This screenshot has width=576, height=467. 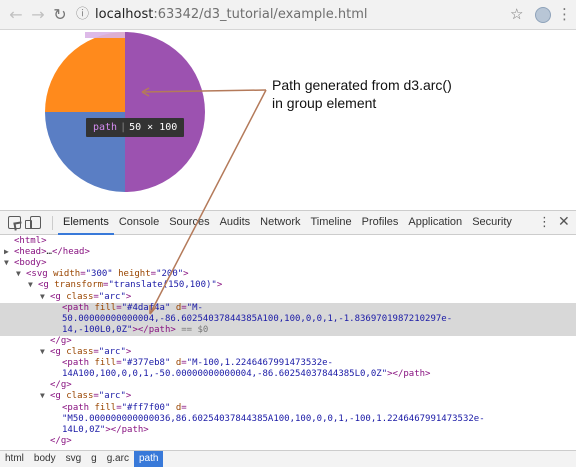 What do you see at coordinates (82, 14) in the screenshot?
I see `page-info-icon: ⓘ` at bounding box center [82, 14].